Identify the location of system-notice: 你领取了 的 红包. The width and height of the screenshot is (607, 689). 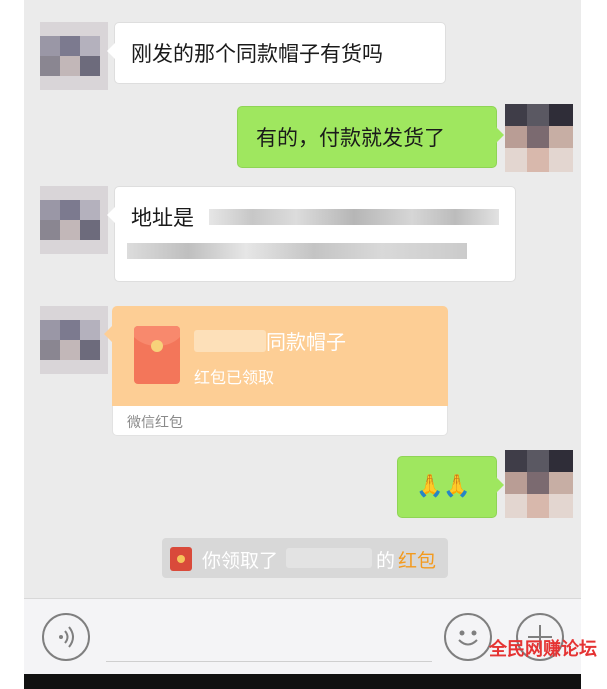
(305, 558).